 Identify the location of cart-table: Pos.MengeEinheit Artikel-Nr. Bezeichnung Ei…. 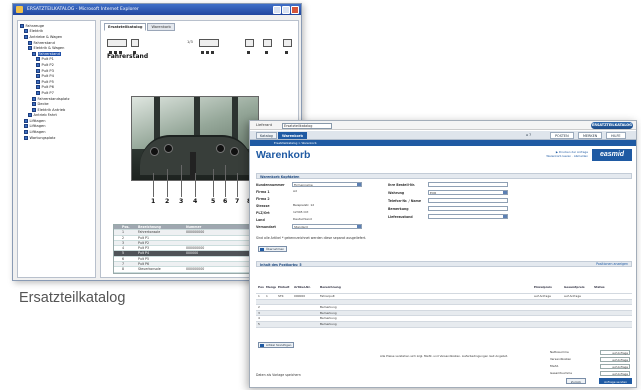
(444, 306).